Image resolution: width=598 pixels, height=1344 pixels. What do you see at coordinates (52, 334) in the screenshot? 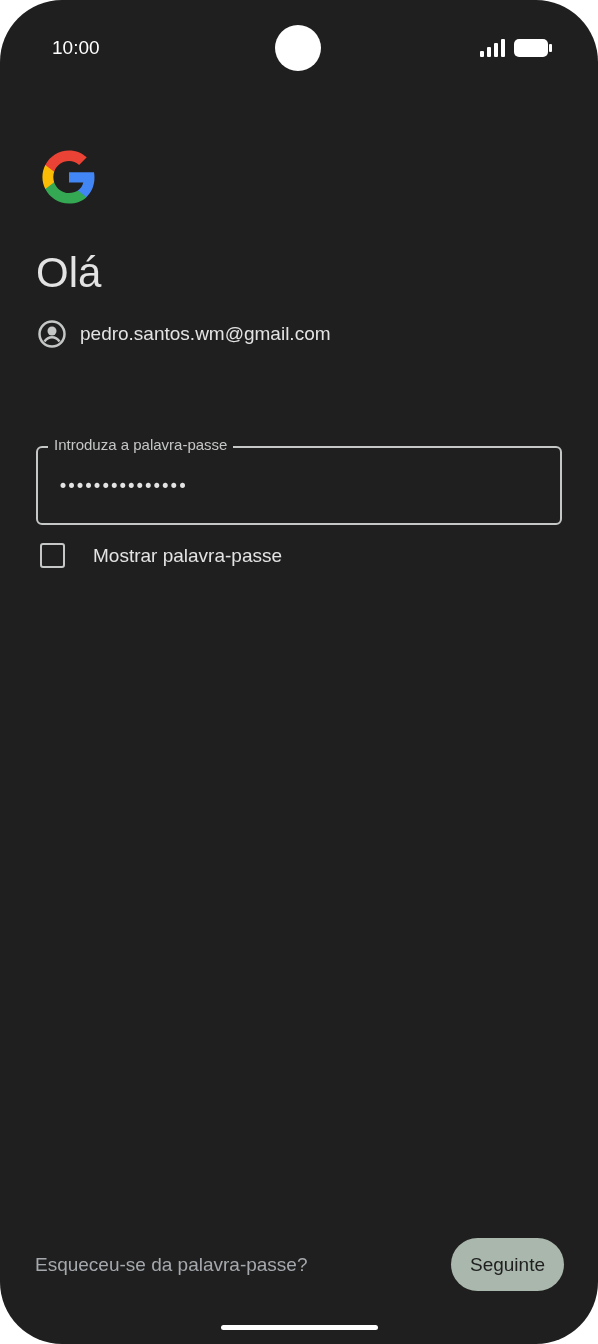
I see `account-icon` at bounding box center [52, 334].